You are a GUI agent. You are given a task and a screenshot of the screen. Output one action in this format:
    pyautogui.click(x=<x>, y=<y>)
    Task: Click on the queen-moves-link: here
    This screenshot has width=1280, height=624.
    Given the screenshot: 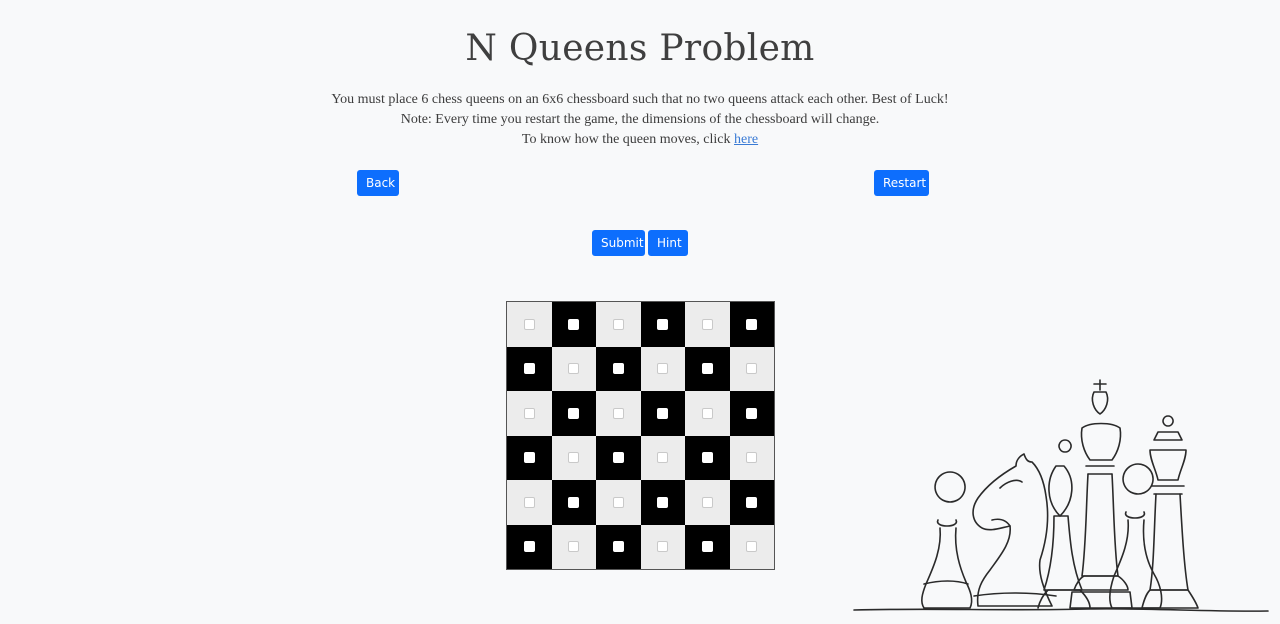 What is the action you would take?
    pyautogui.click(x=746, y=139)
    